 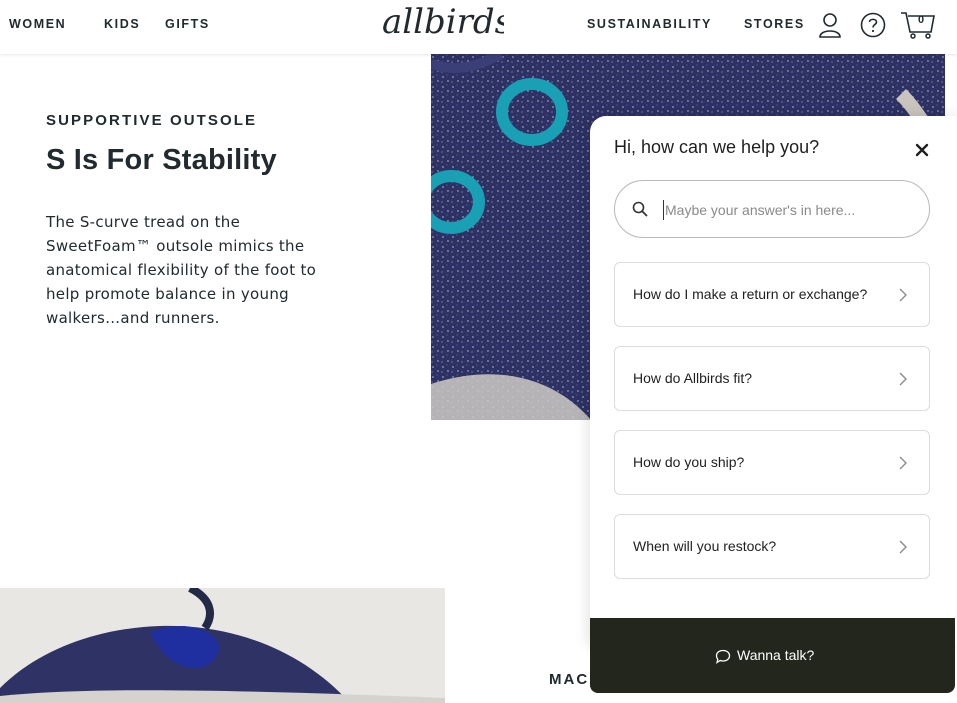 I want to click on faq-item-fit: How do Allbirds fit?, so click(x=772, y=378).